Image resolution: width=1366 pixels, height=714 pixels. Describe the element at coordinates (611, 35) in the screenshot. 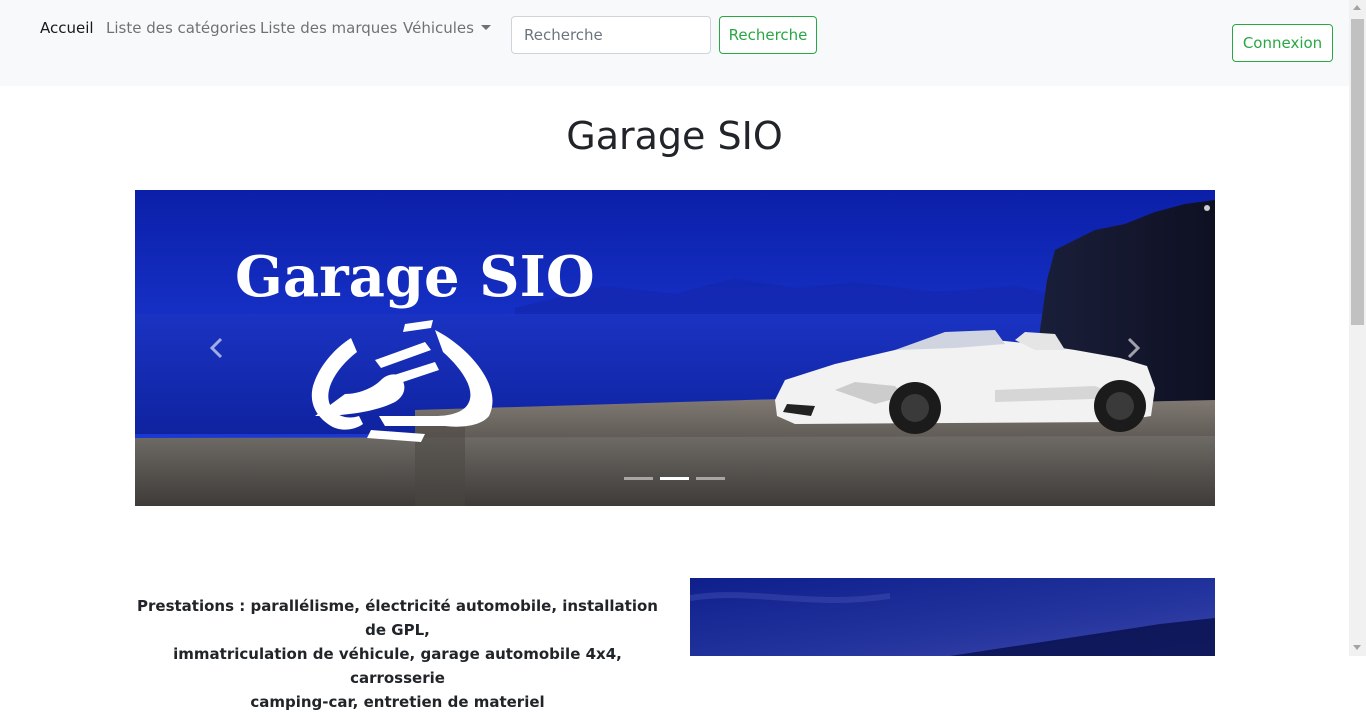

I see `search-input` at that location.